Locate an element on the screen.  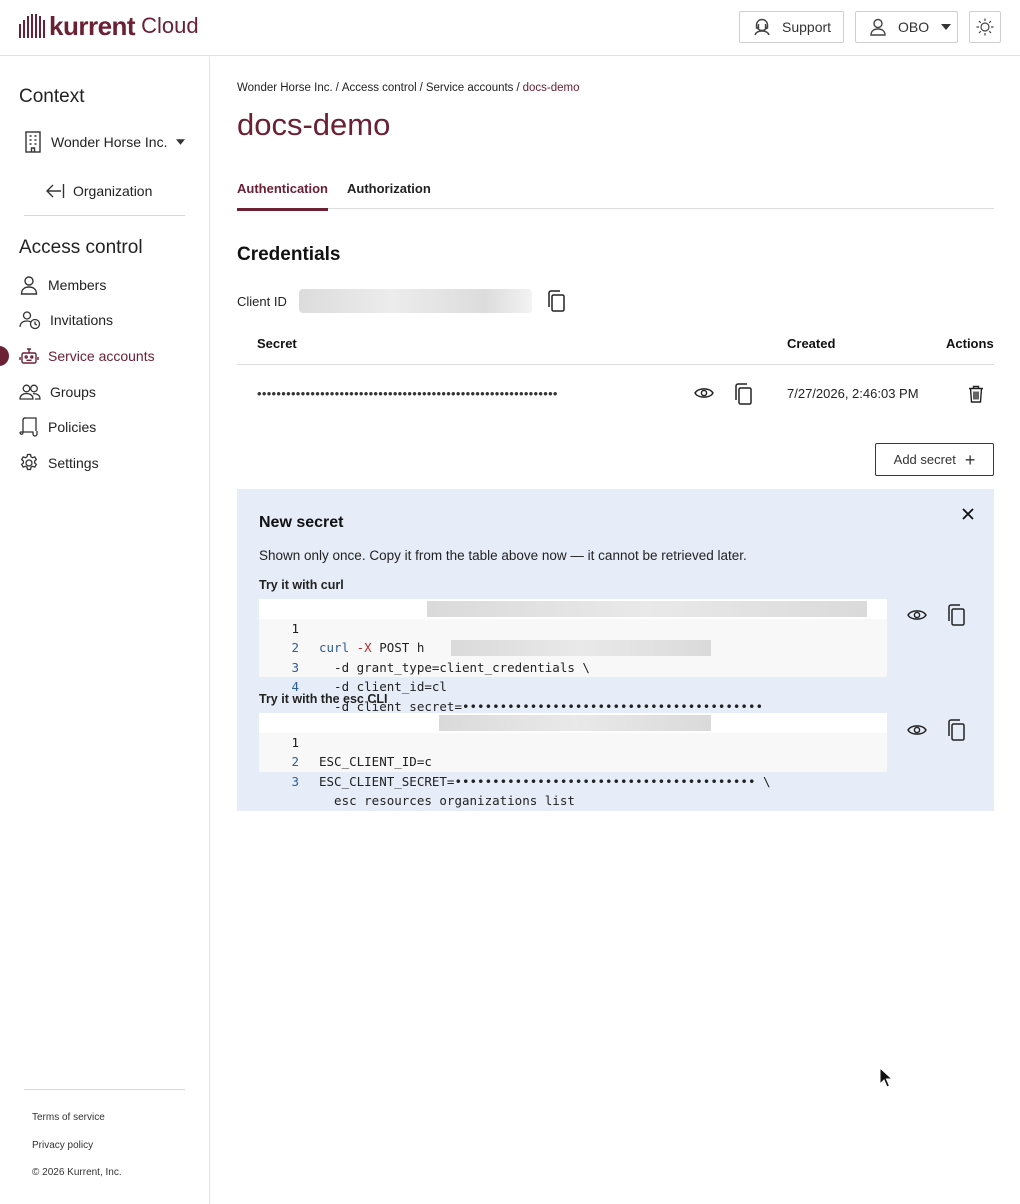
new-secret-title: New secret is located at coordinates (301, 522).